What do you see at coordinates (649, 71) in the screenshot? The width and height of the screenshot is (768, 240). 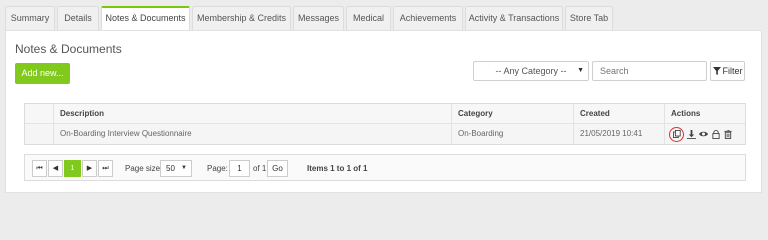 I see `search-input` at bounding box center [649, 71].